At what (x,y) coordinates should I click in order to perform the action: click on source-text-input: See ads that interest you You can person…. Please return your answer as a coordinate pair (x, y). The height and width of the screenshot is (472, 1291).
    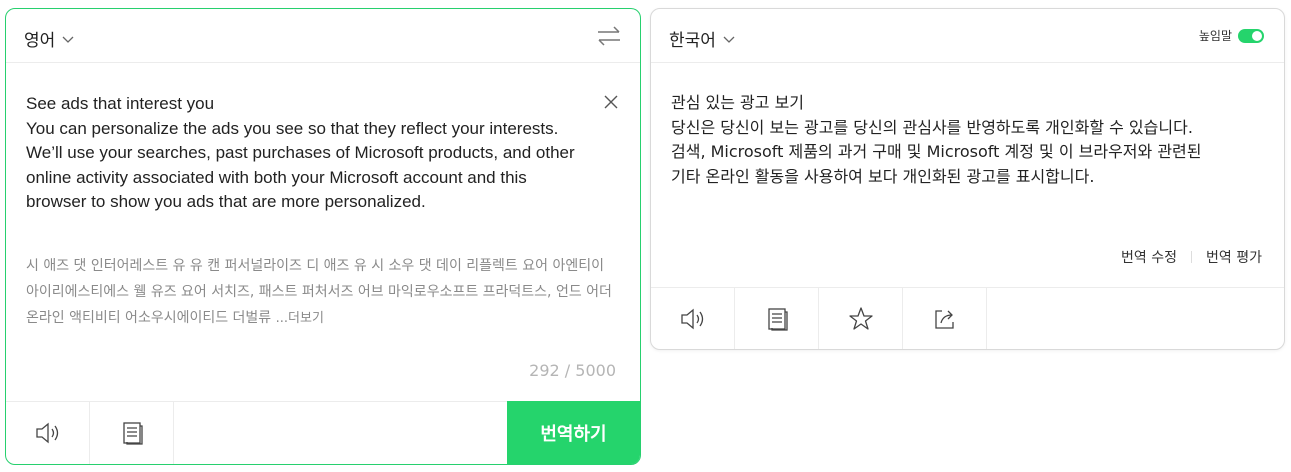
    Looking at the image, I should click on (306, 153).